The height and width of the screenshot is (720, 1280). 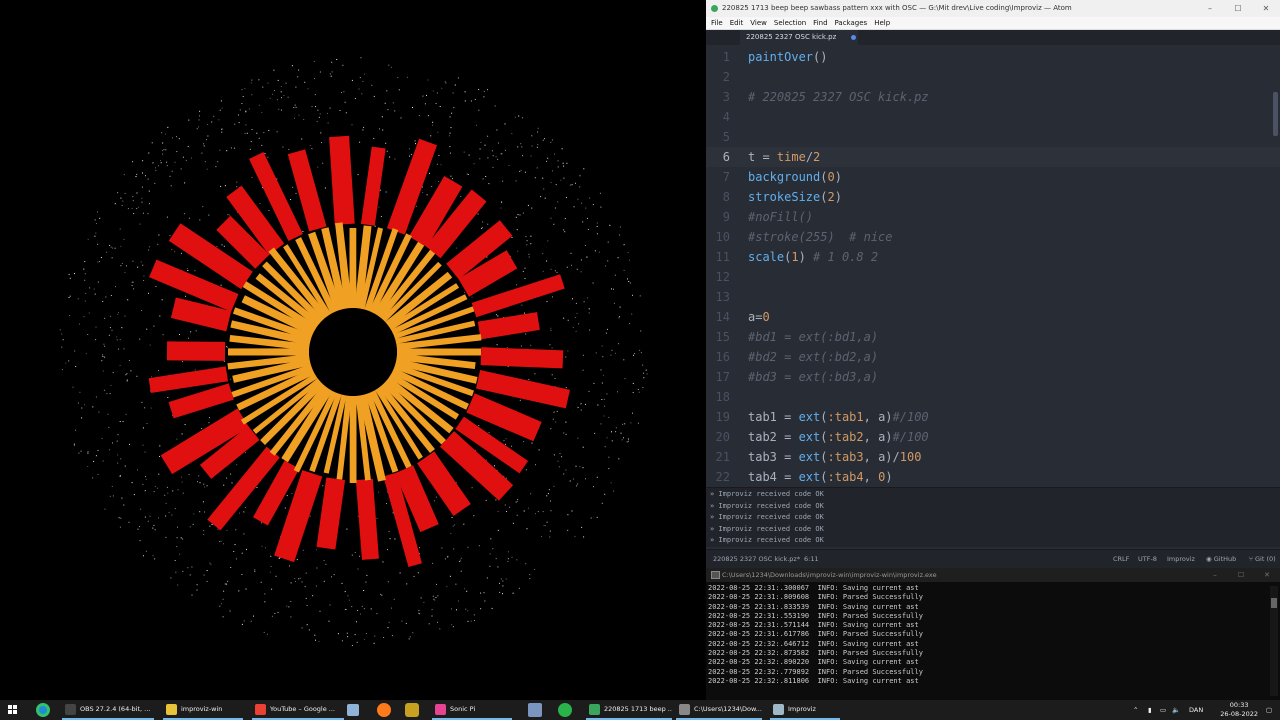 I want to click on menu-find: Find, so click(x=820, y=23).